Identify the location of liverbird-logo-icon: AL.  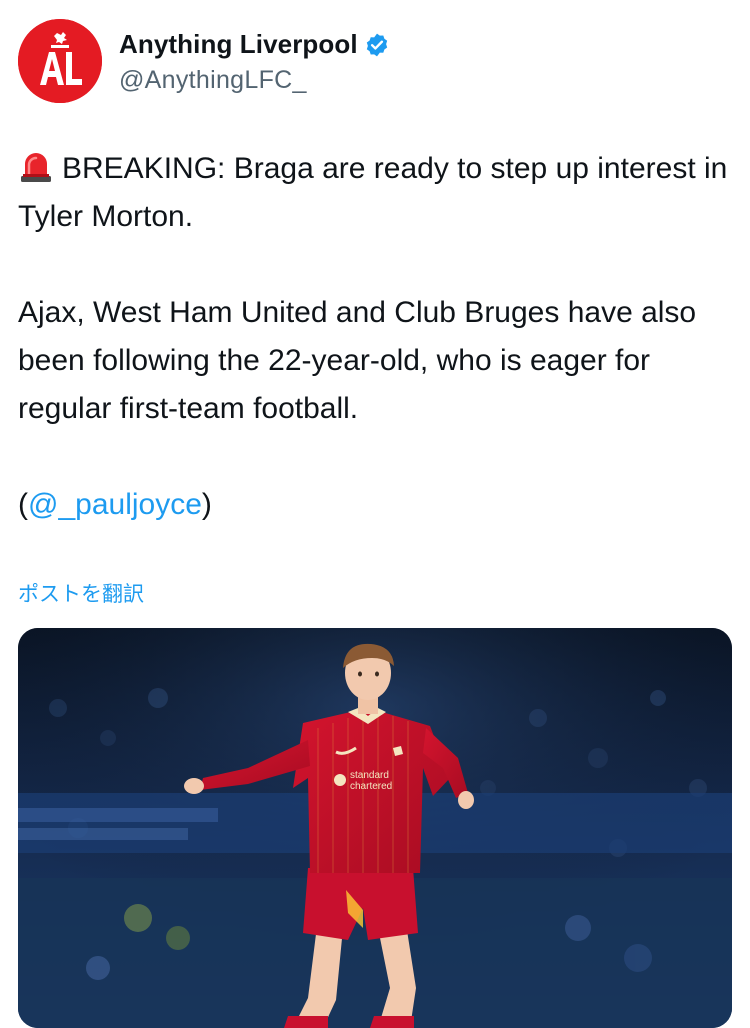
(60, 61).